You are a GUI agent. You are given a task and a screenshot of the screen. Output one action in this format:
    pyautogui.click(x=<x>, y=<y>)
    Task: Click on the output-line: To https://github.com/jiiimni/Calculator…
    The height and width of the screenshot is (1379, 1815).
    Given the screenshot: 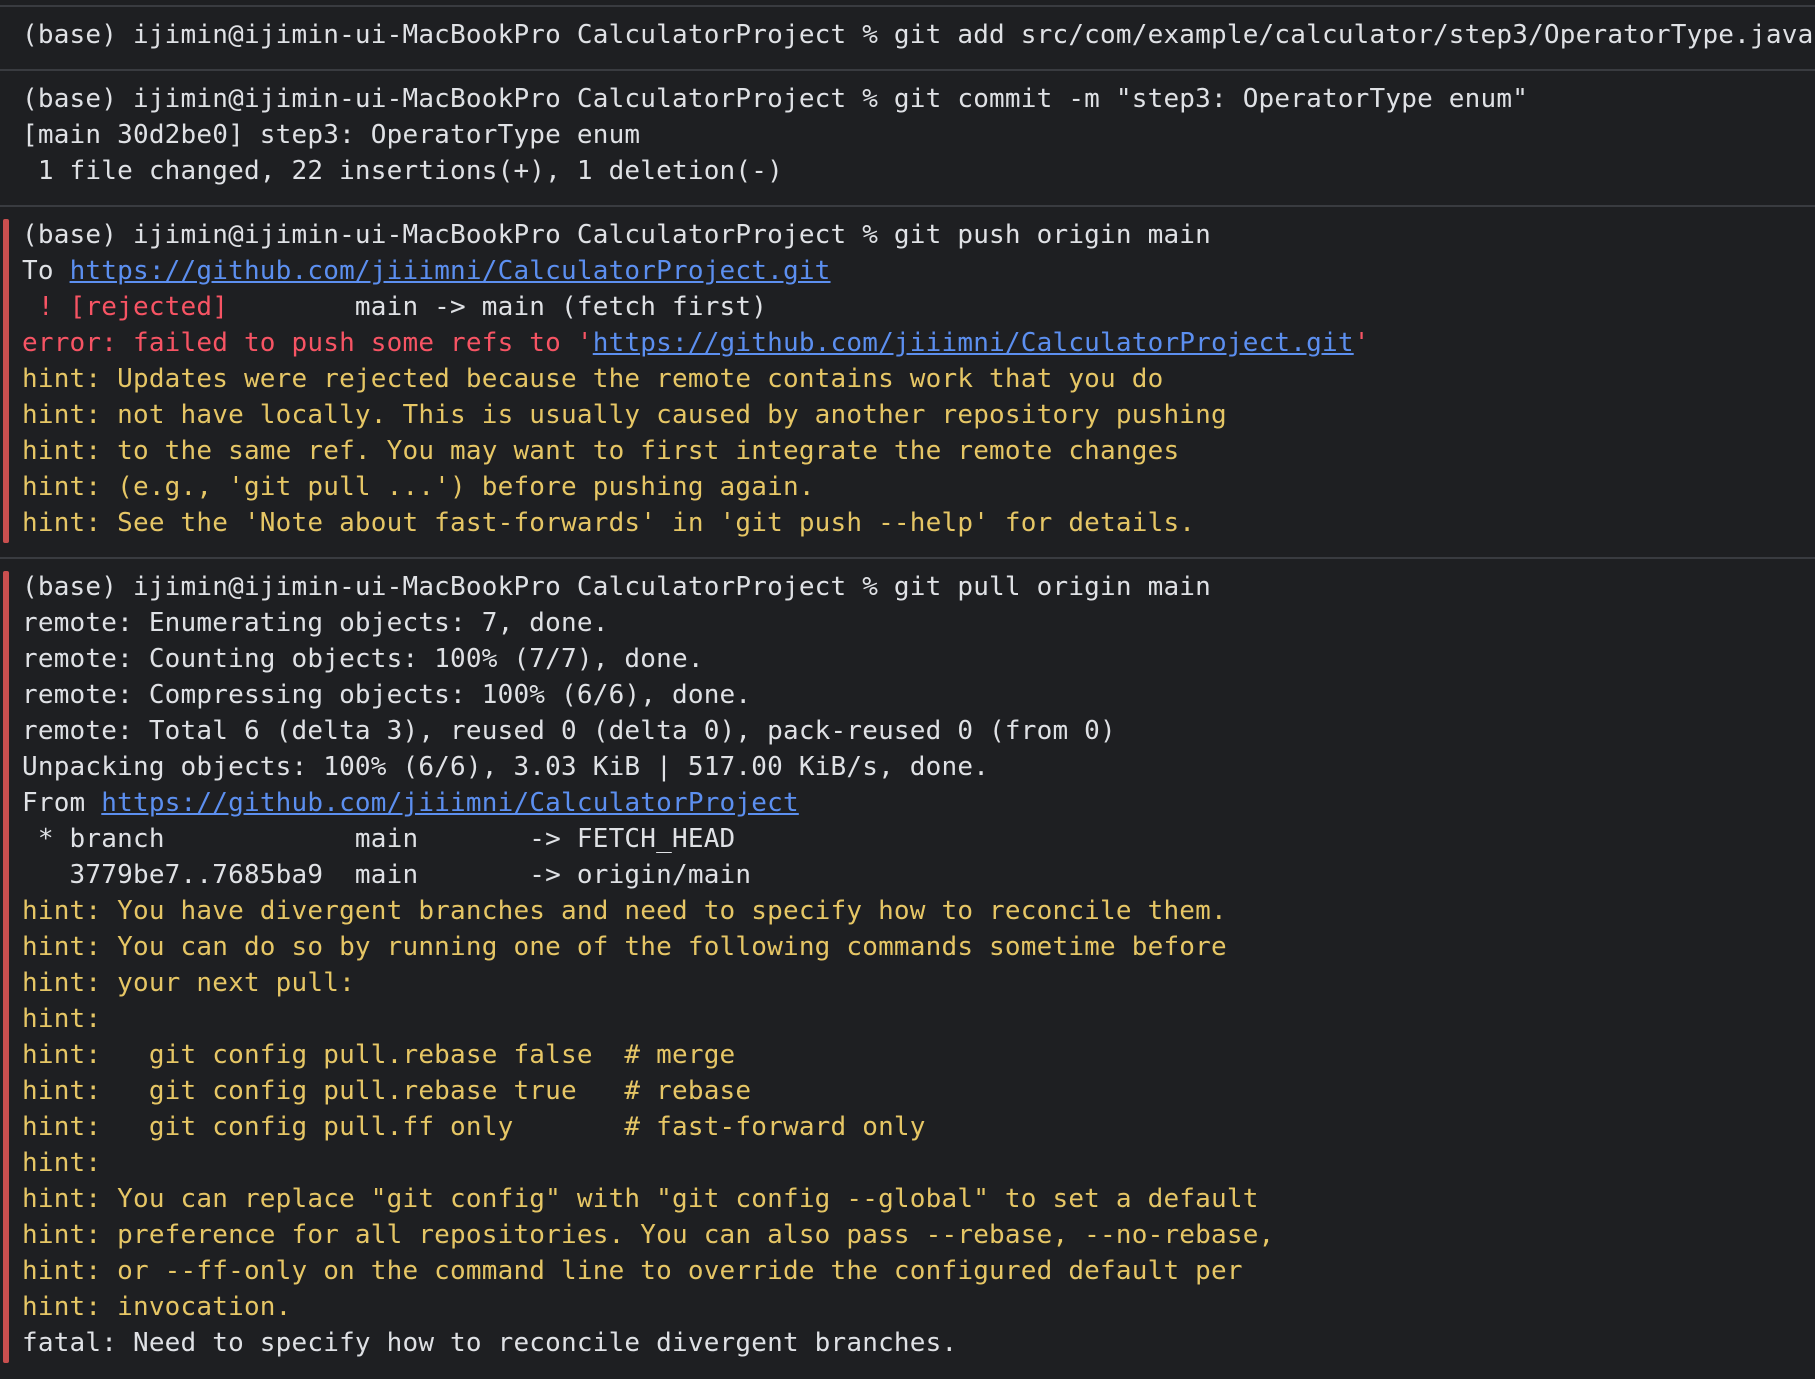 What is the action you would take?
    pyautogui.click(x=426, y=271)
    